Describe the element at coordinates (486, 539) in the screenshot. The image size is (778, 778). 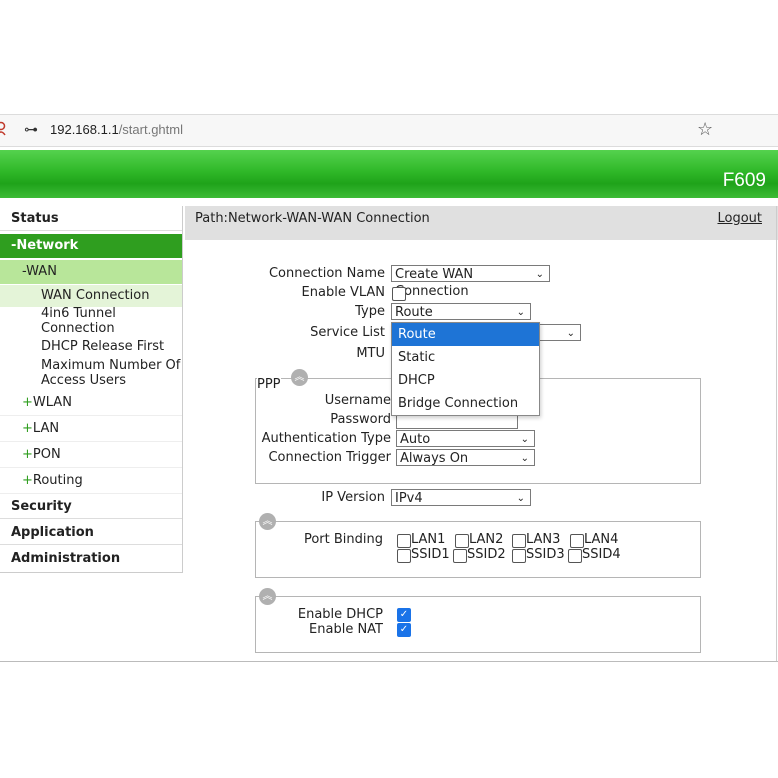
I see `lan2-label: LAN2` at that location.